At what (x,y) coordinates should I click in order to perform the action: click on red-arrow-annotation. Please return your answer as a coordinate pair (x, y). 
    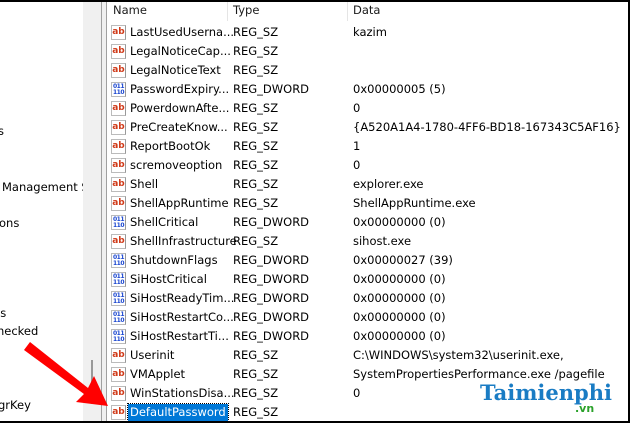
    Looking at the image, I should click on (66, 374).